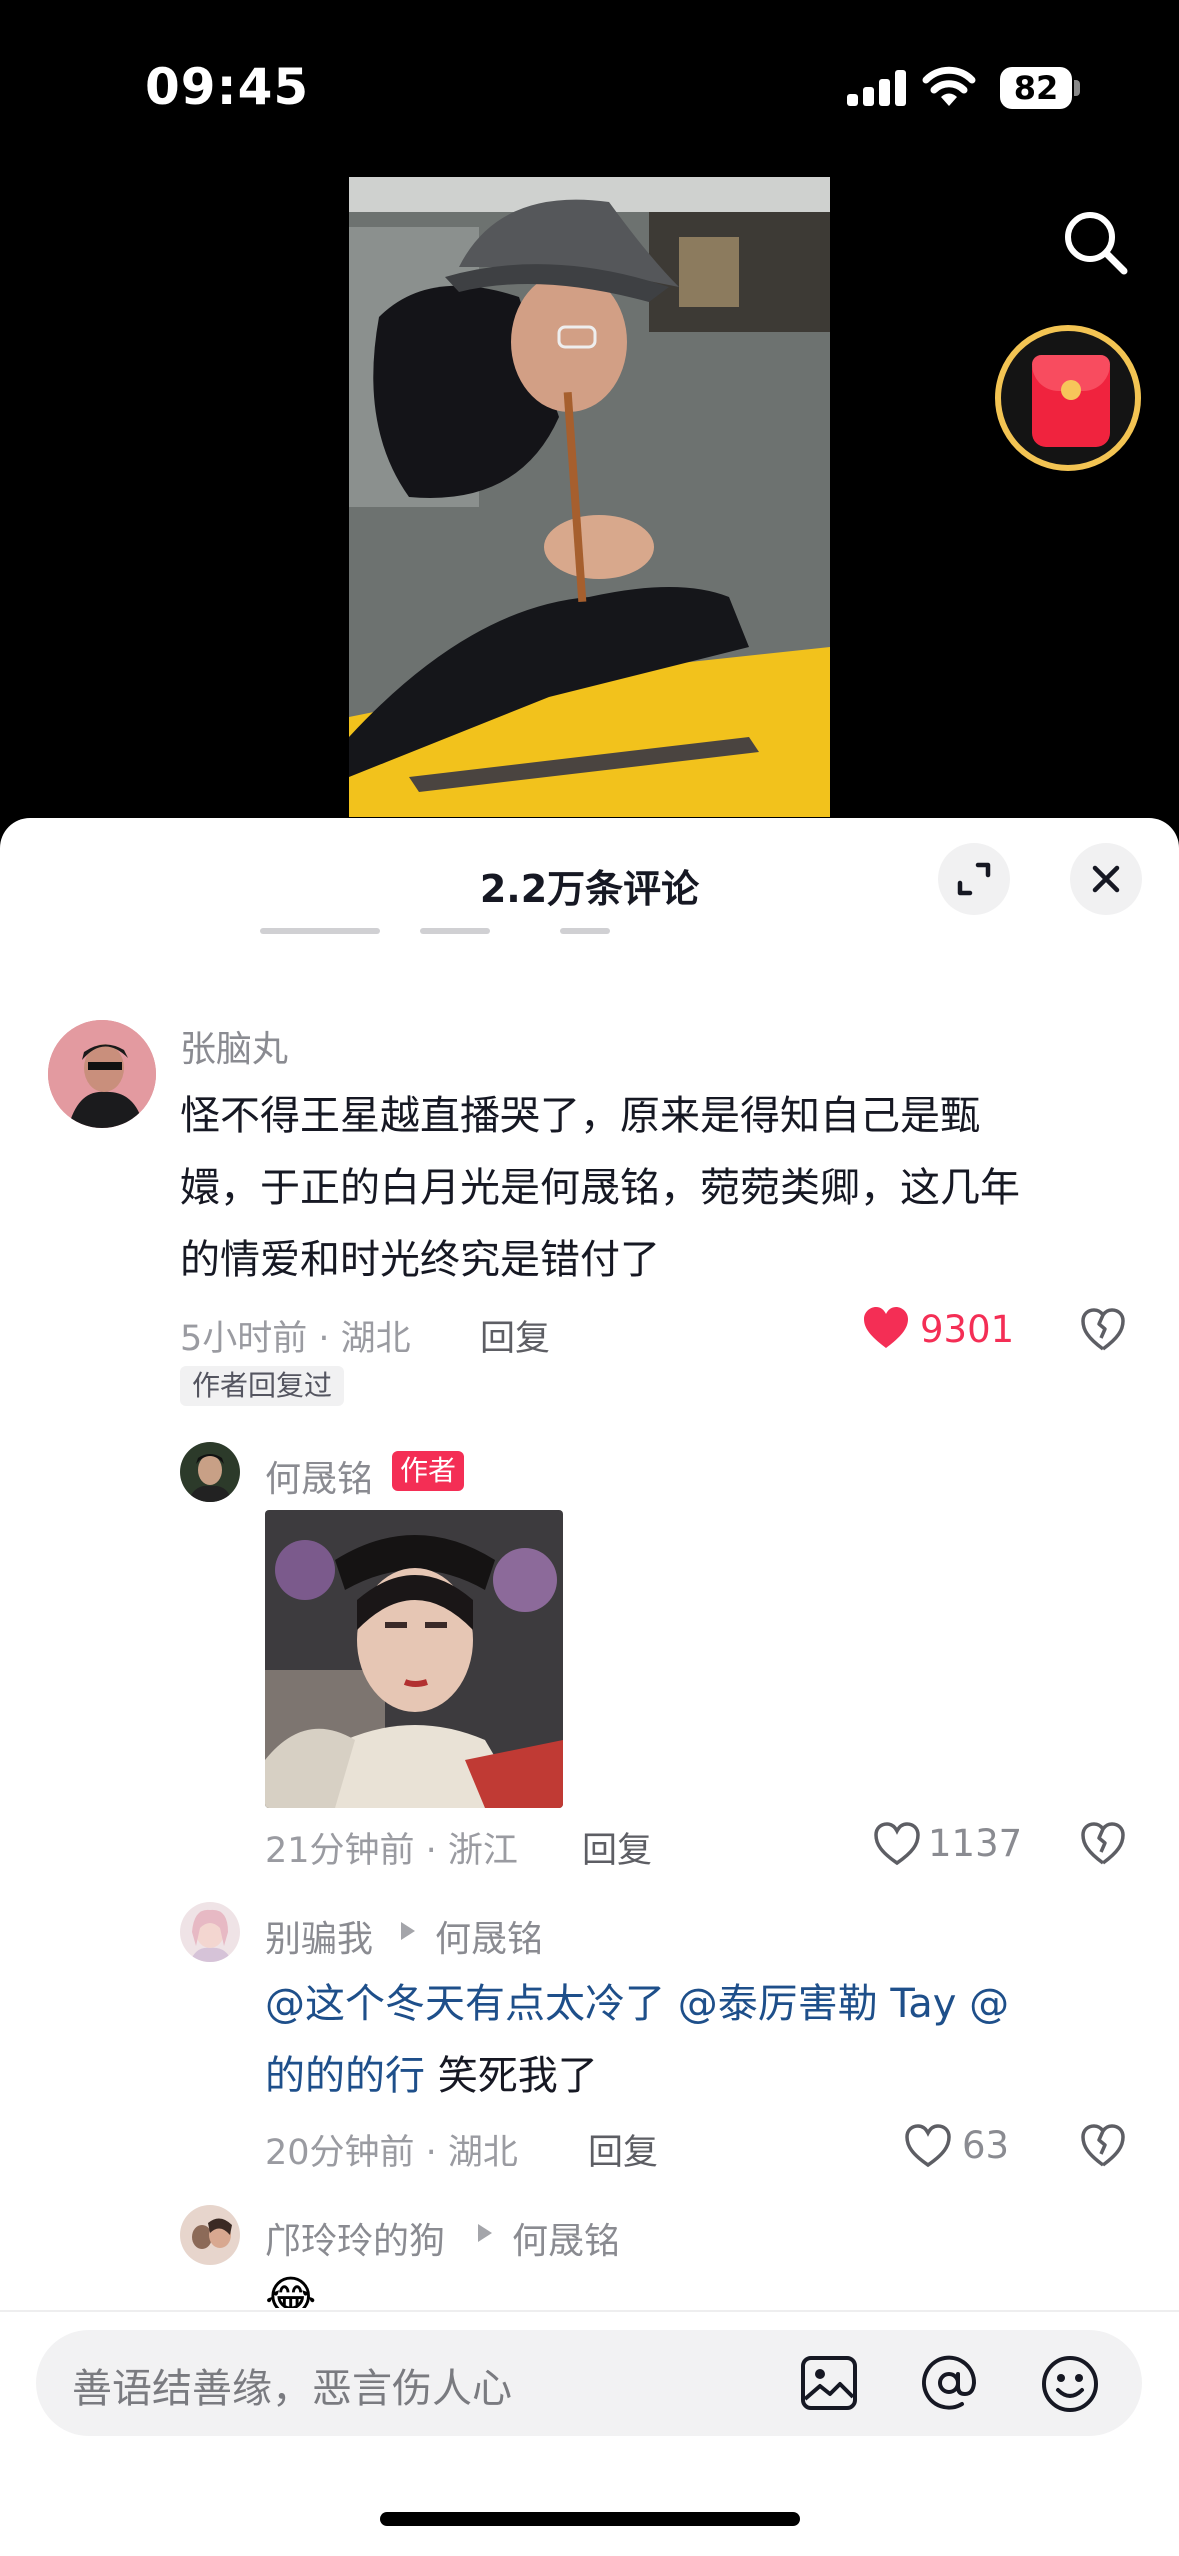  Describe the element at coordinates (877, 88) in the screenshot. I see `signal-icon` at that location.